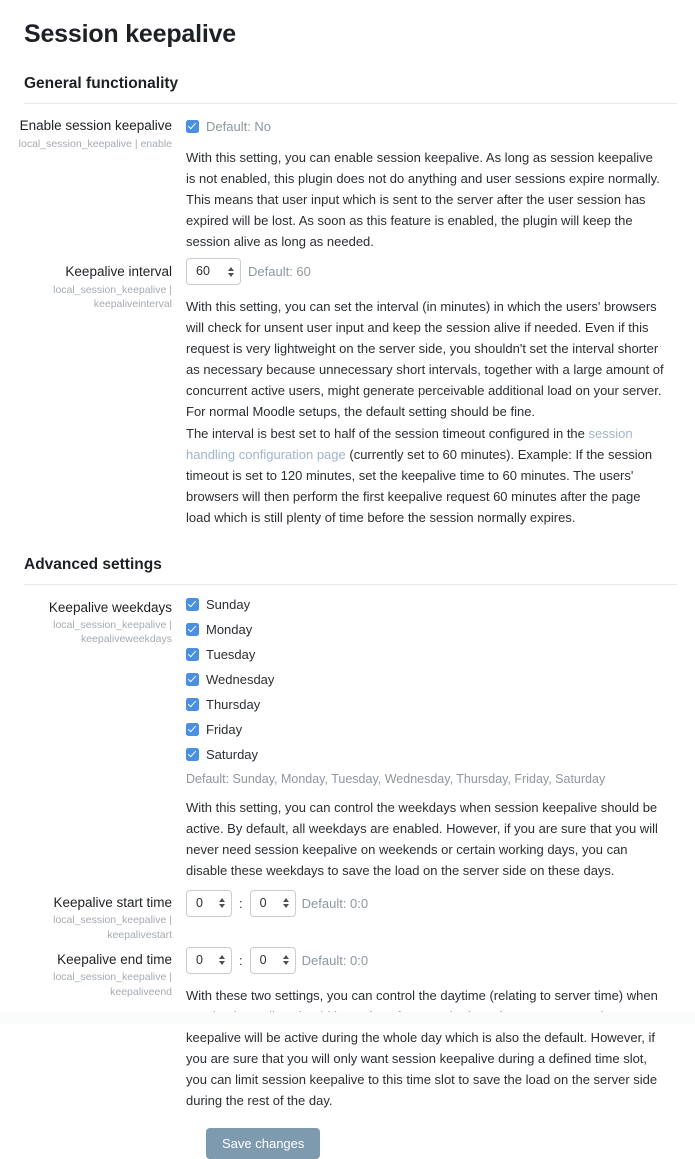  Describe the element at coordinates (431, 604) in the screenshot. I see `weekday-option-sunday: Sunday` at that location.